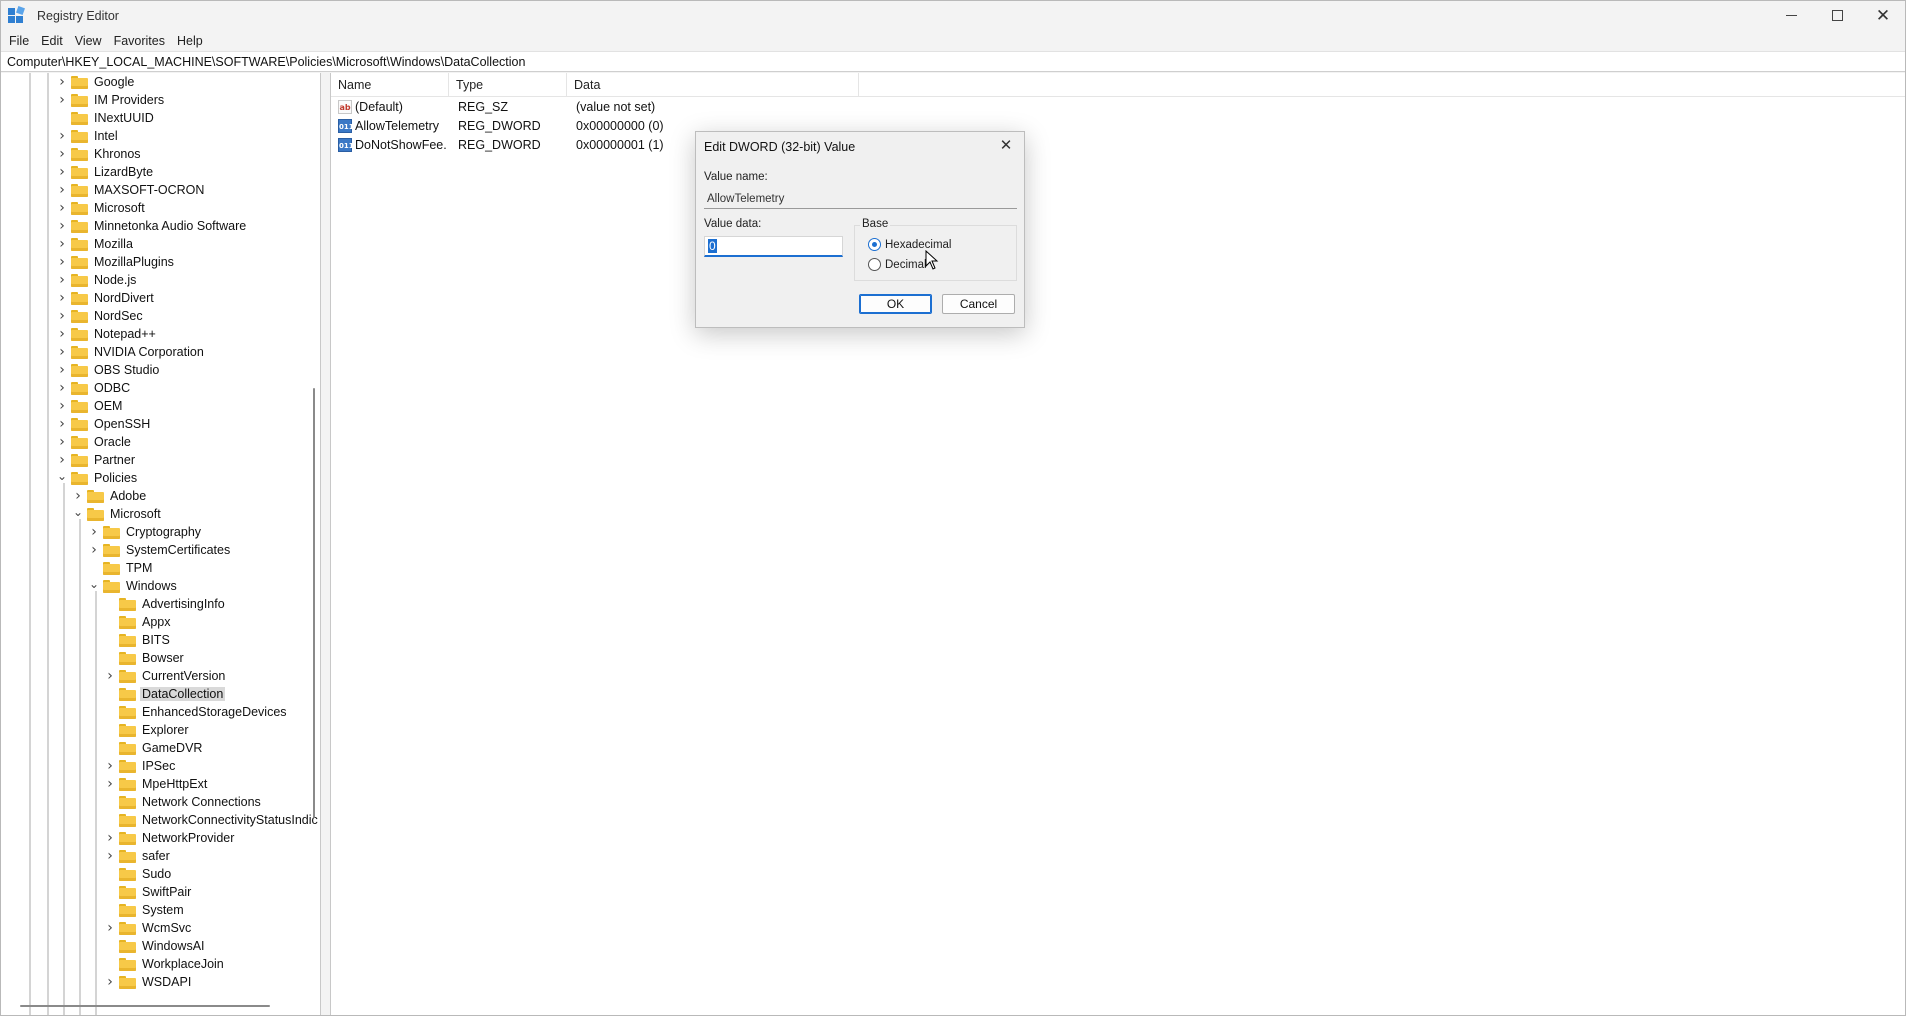  Describe the element at coordinates (145, 1006) in the screenshot. I see `tree-horizontal-scrollbar` at that location.